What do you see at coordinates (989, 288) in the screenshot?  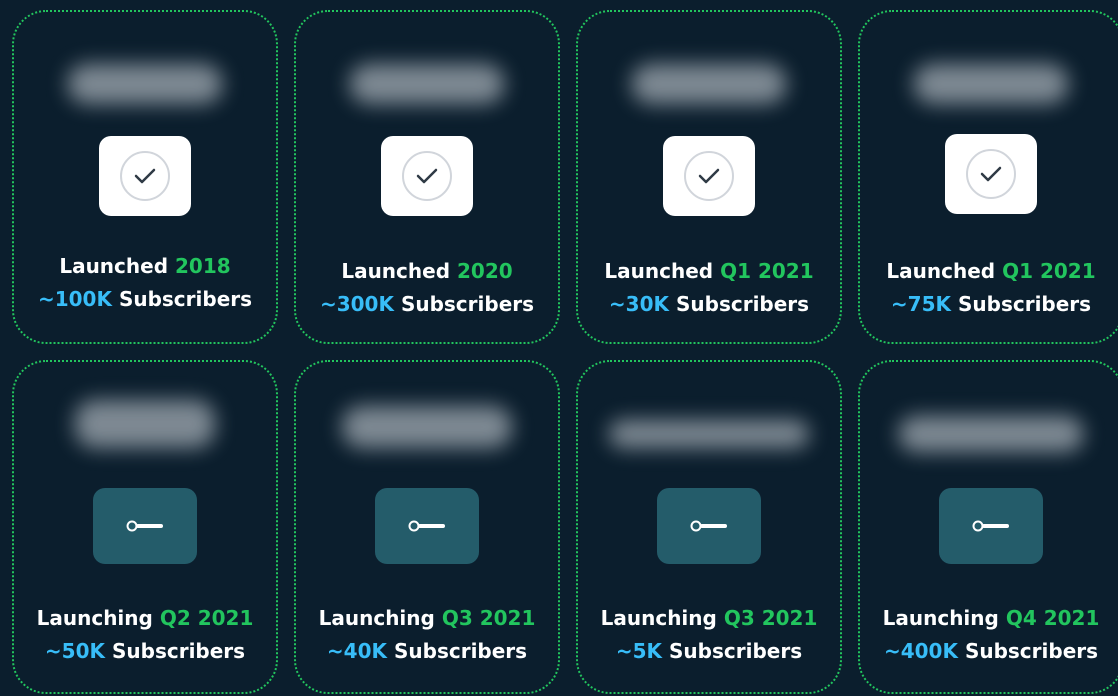 I see `card-caption: Launched Q1 2021 ~75K Subscribers` at bounding box center [989, 288].